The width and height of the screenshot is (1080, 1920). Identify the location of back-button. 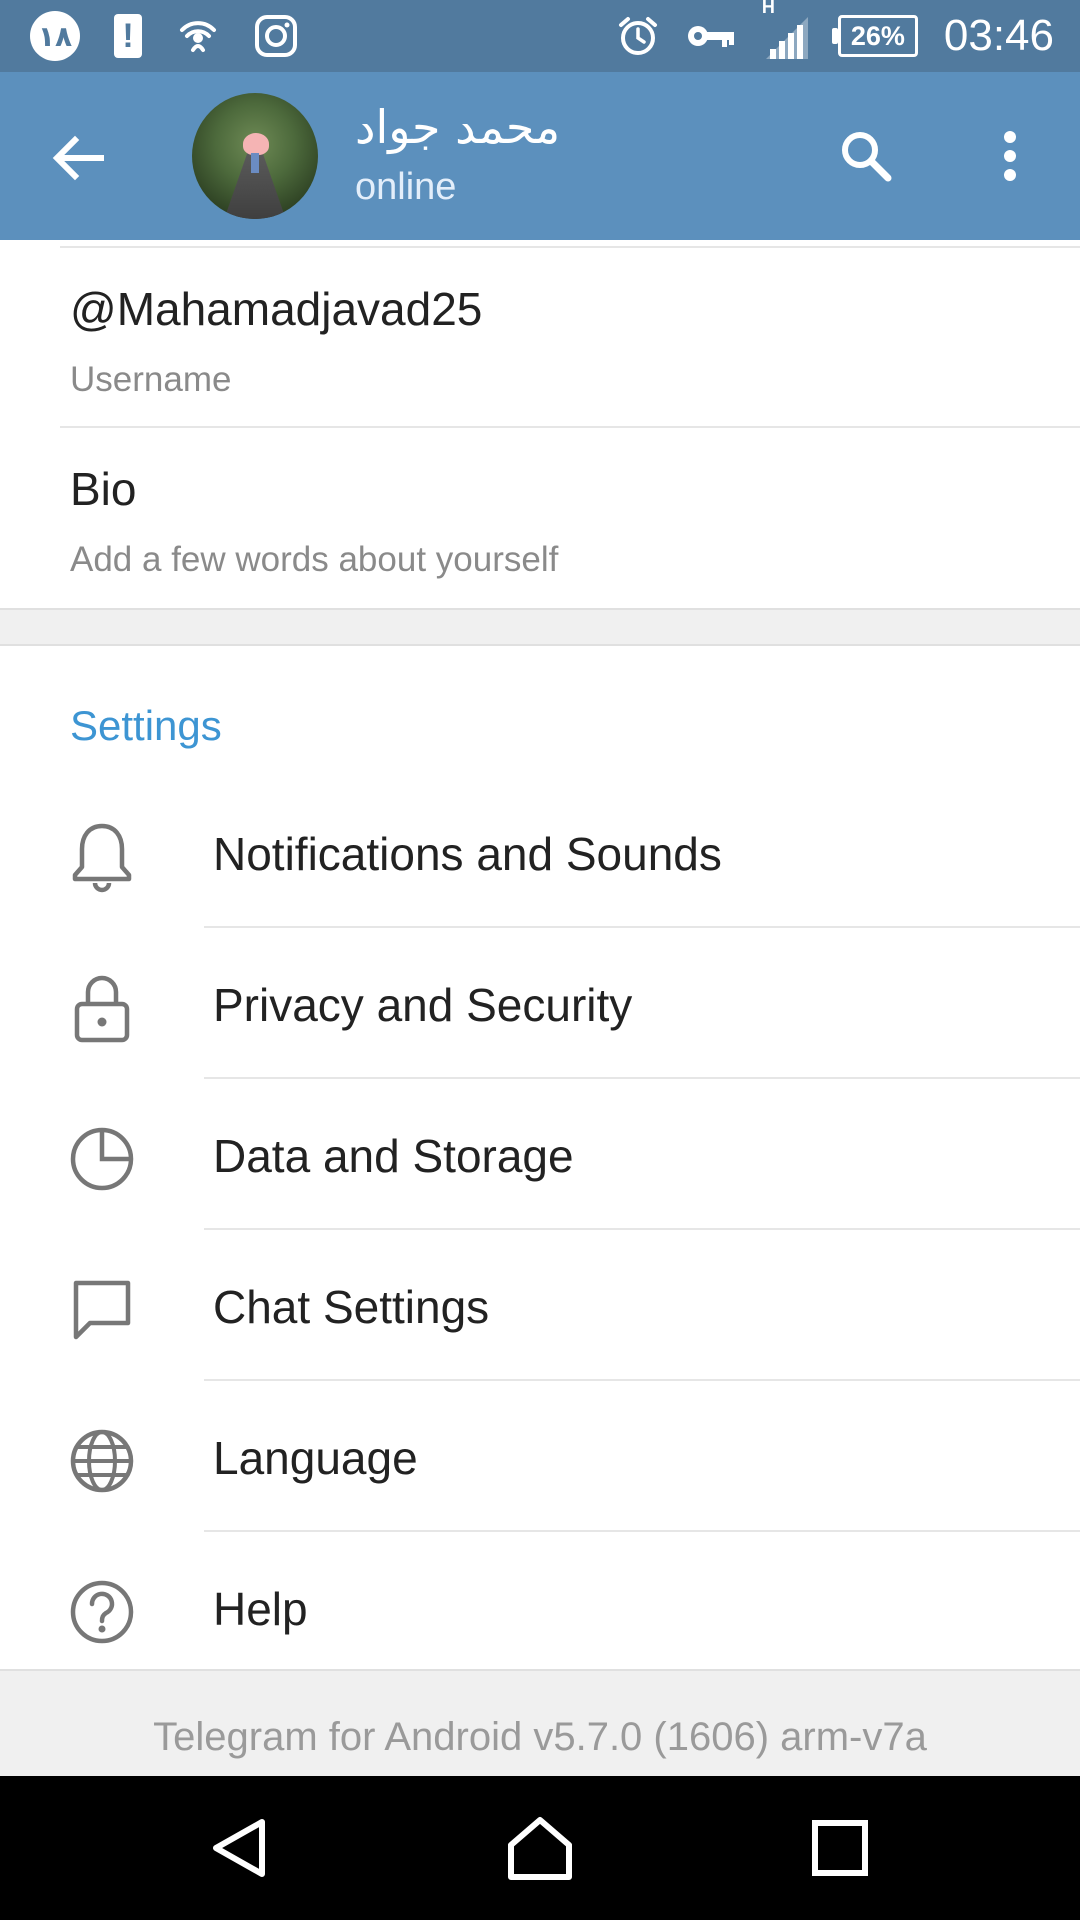
(78, 158).